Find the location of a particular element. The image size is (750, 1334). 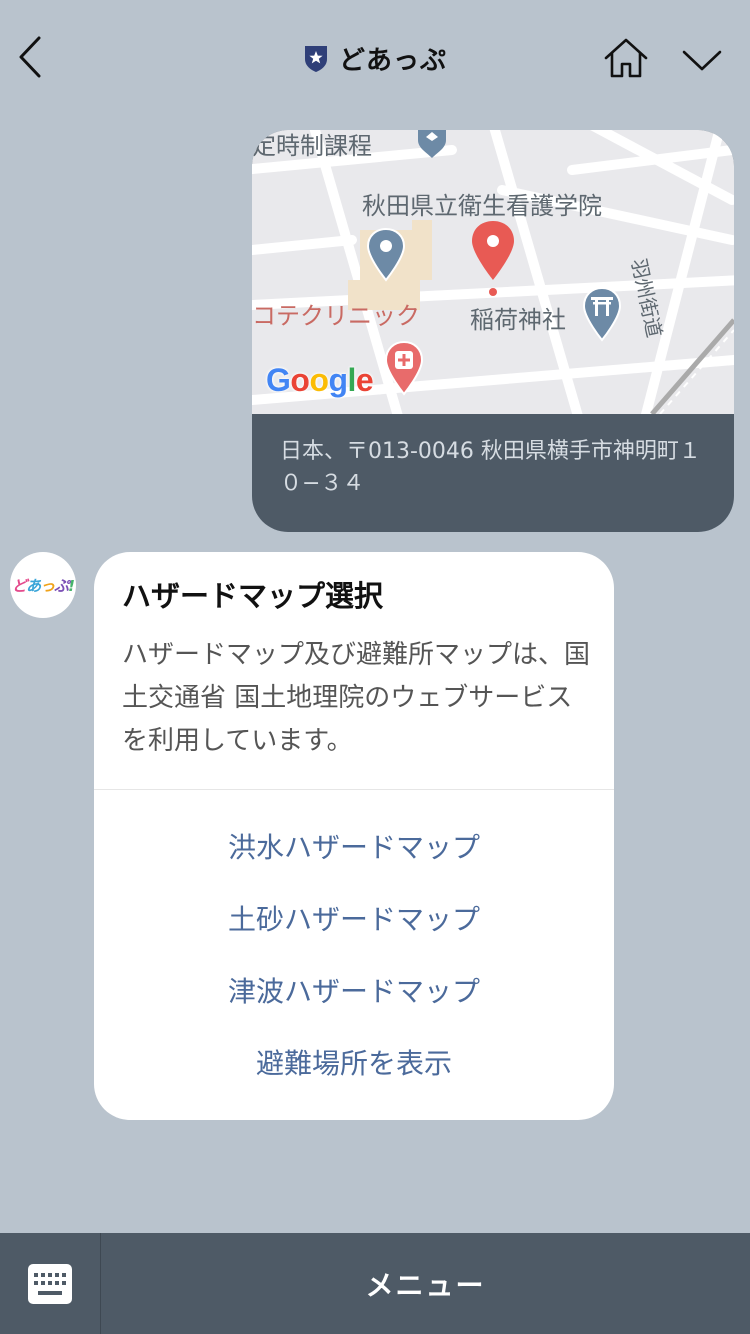

map-label-shrine: 稲荷神社 is located at coordinates (518, 320).